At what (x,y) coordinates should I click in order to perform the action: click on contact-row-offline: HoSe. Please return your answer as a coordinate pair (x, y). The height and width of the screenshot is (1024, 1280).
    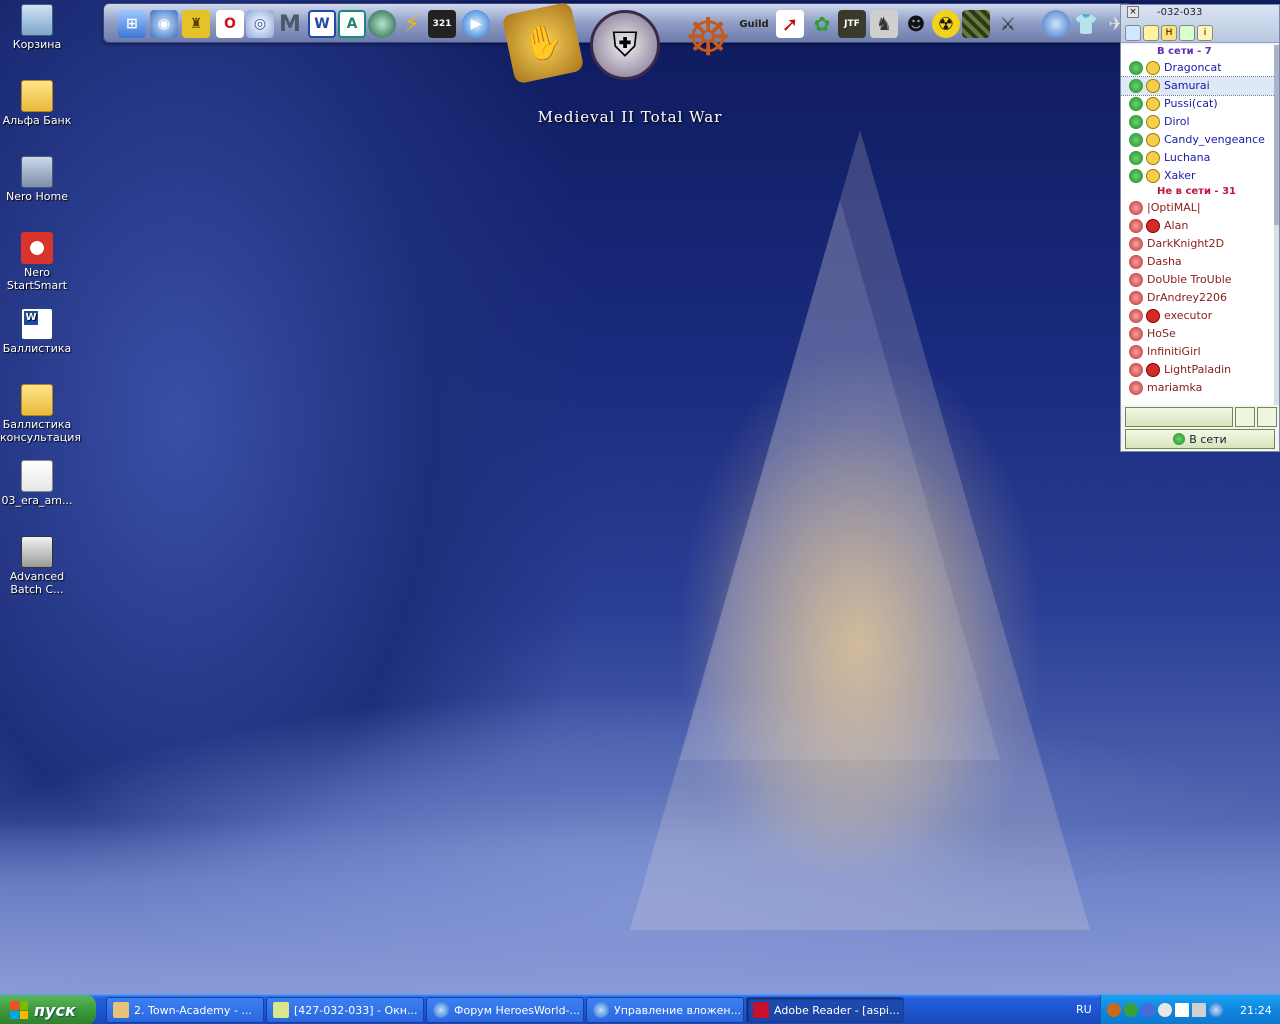
    Looking at the image, I should click on (1199, 334).